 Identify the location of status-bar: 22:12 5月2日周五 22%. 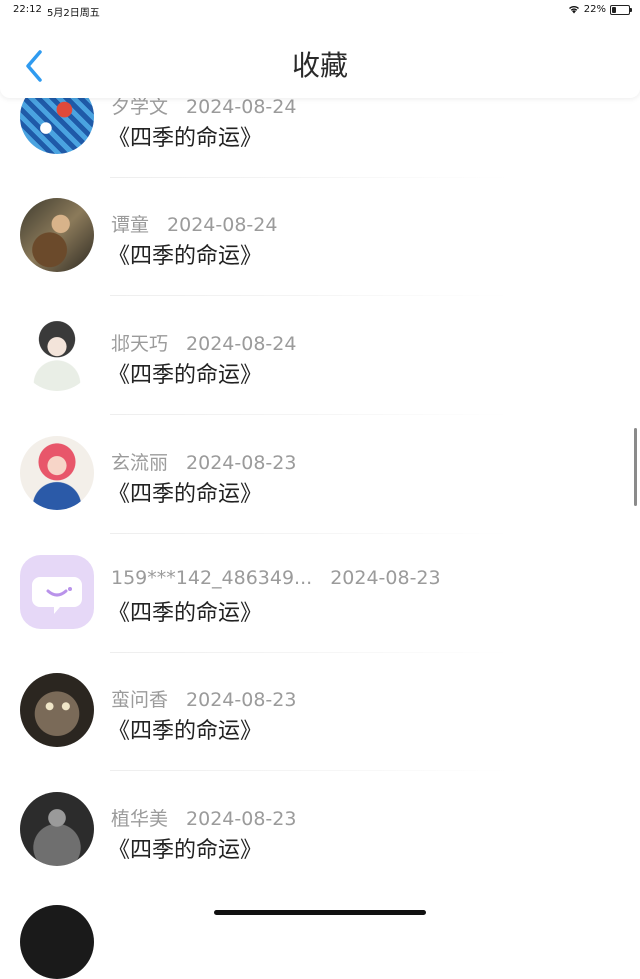
(320, 10).